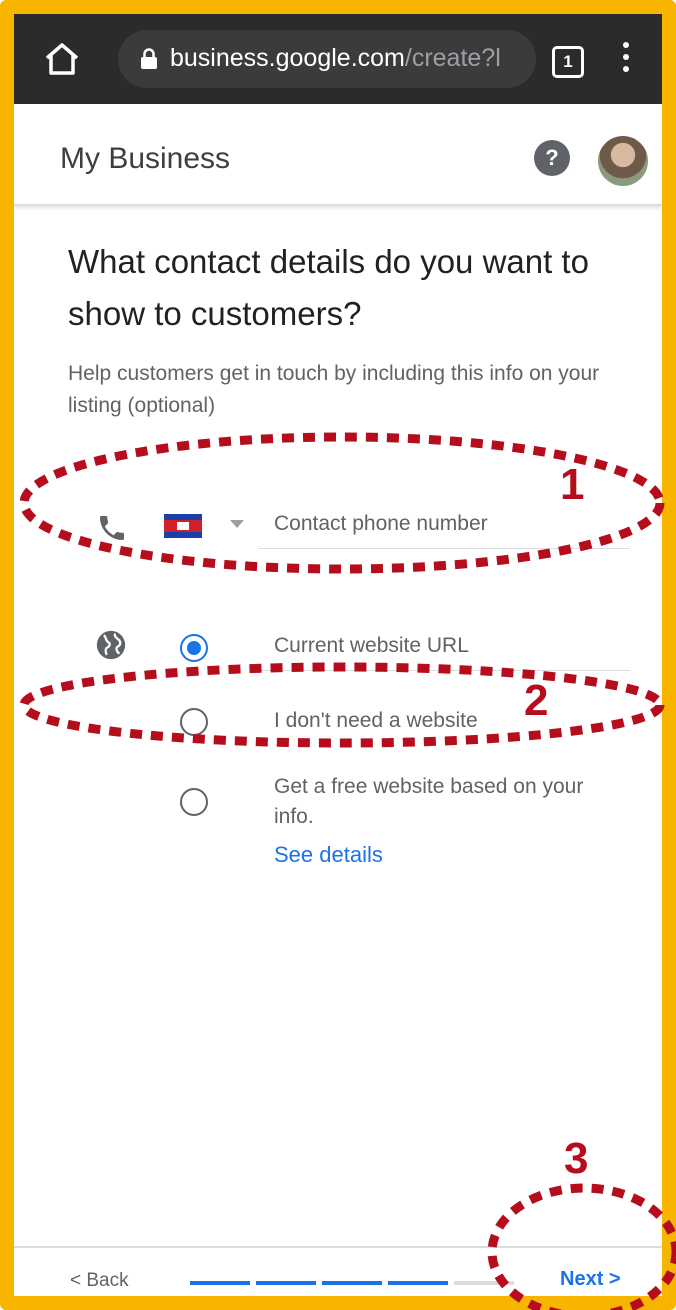  Describe the element at coordinates (328, 855) in the screenshot. I see `see-details-link: See details` at that location.